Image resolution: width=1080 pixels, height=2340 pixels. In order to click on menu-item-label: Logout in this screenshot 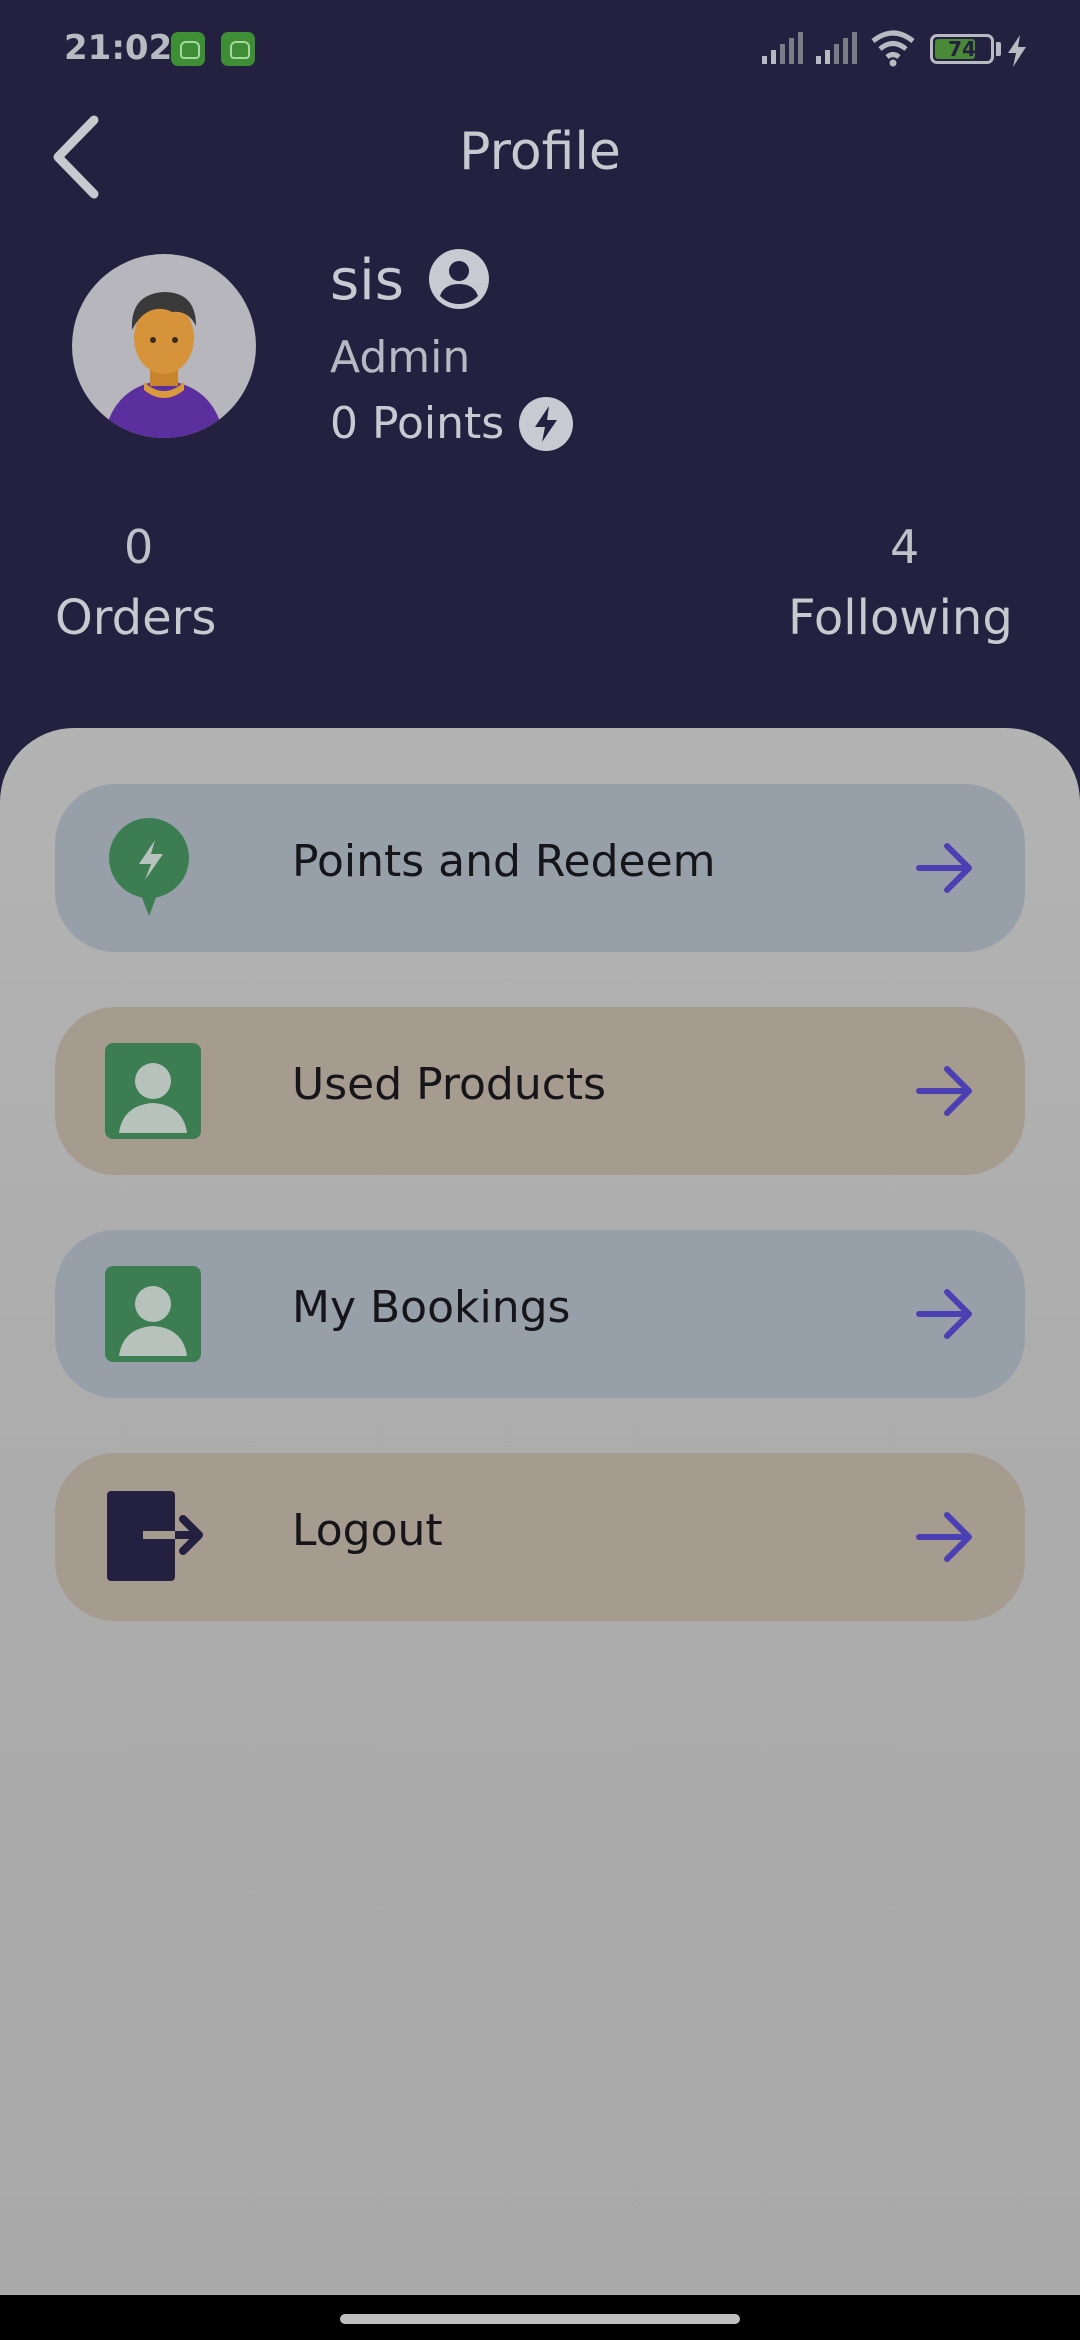, I will do `click(367, 1530)`.